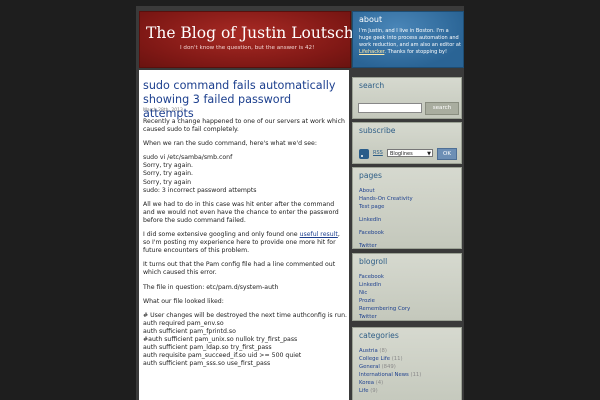 This screenshot has width=600, height=400. I want to click on page-link-twitter: Twitter, so click(408, 246).